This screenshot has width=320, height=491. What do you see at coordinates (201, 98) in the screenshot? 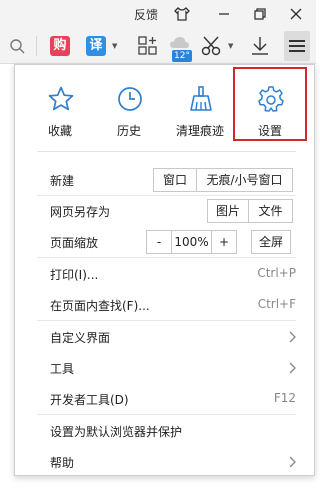
I see `broom-icon` at bounding box center [201, 98].